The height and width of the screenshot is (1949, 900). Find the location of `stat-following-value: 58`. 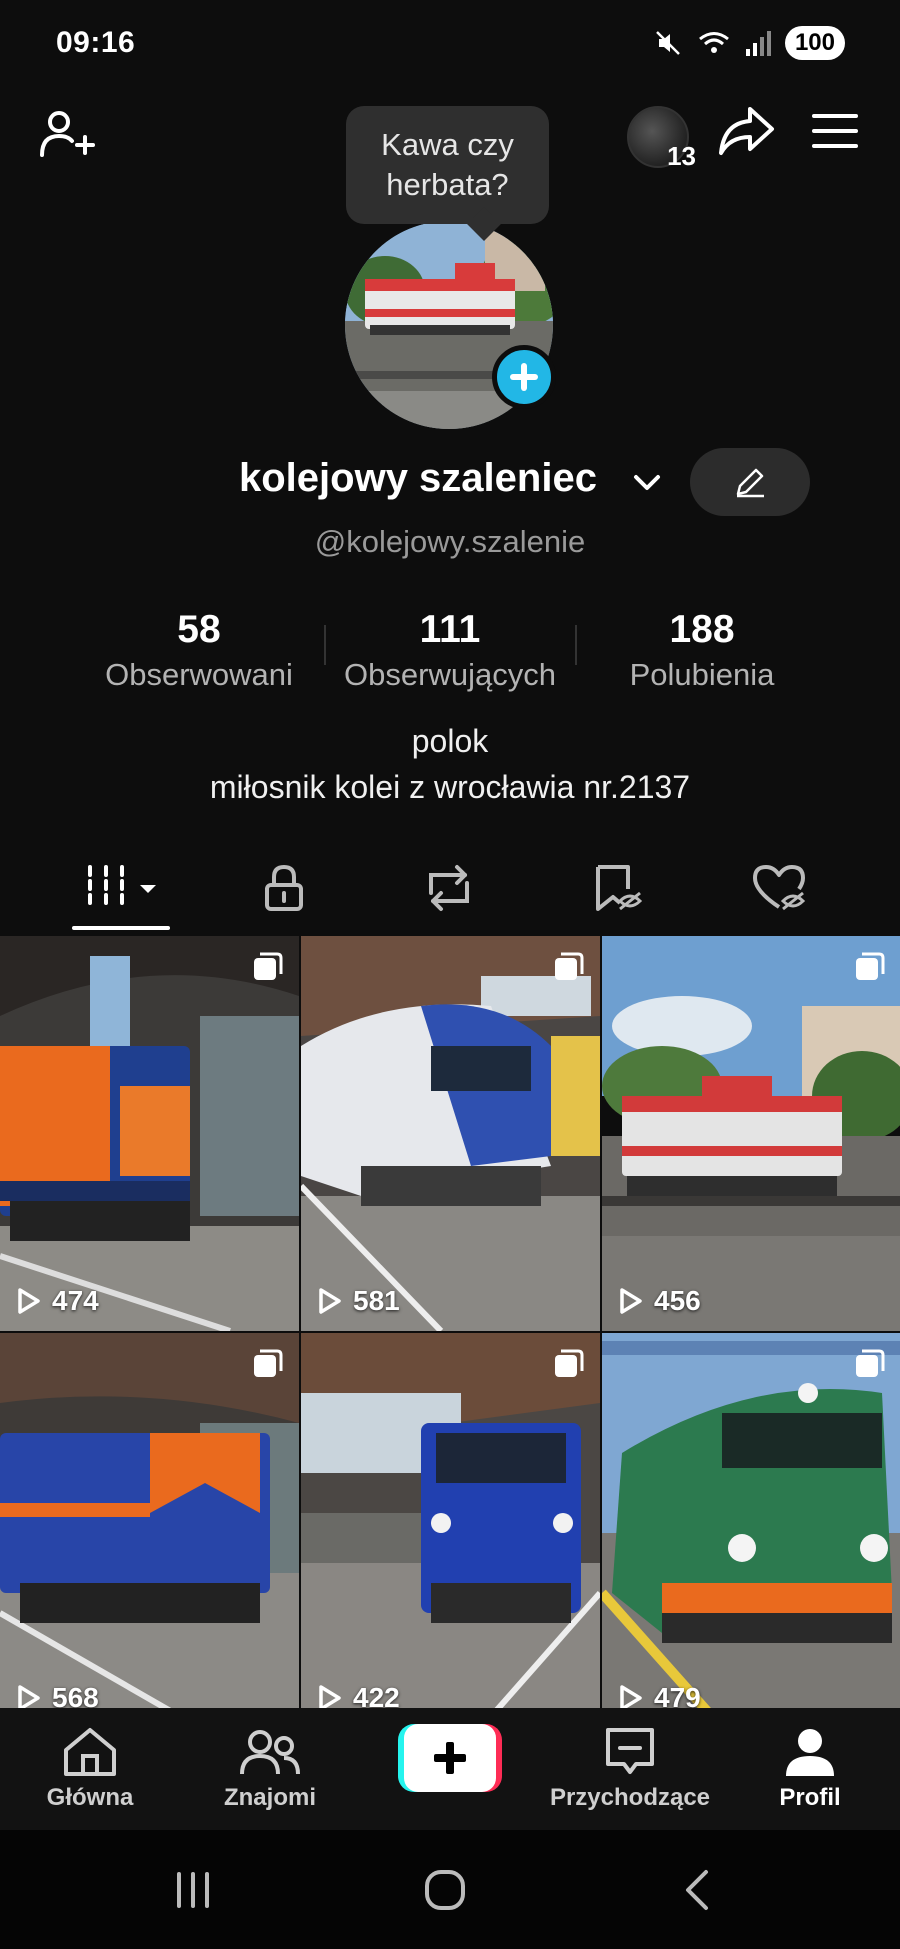

stat-following-value: 58 is located at coordinates (199, 629).